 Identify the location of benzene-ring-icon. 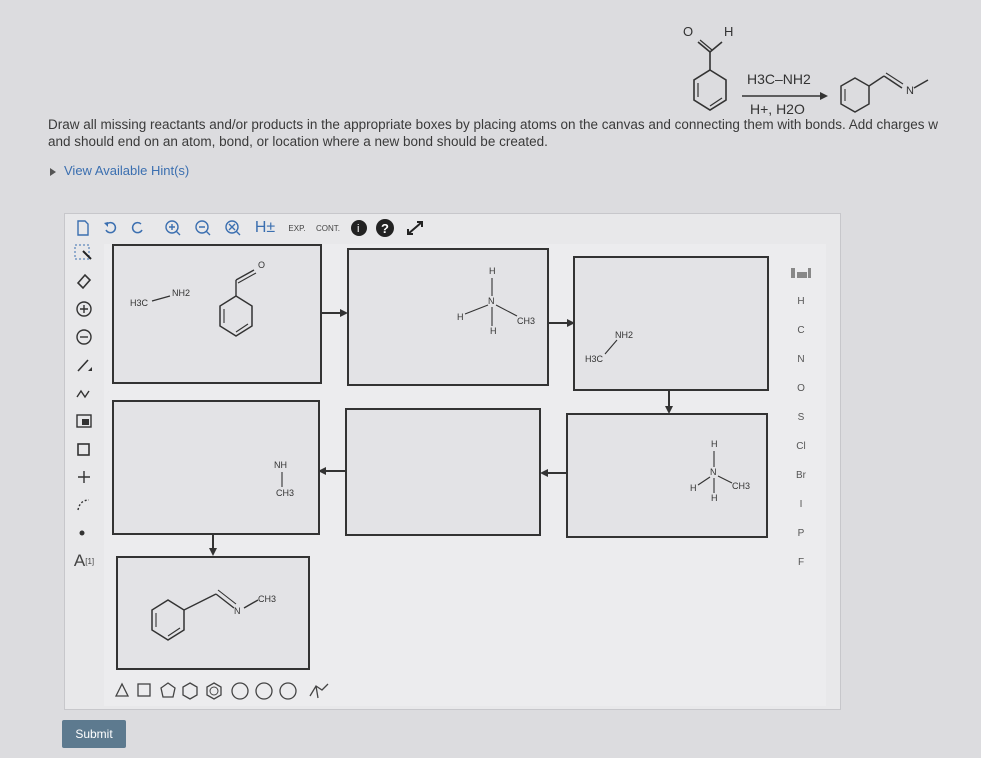
(214, 691).